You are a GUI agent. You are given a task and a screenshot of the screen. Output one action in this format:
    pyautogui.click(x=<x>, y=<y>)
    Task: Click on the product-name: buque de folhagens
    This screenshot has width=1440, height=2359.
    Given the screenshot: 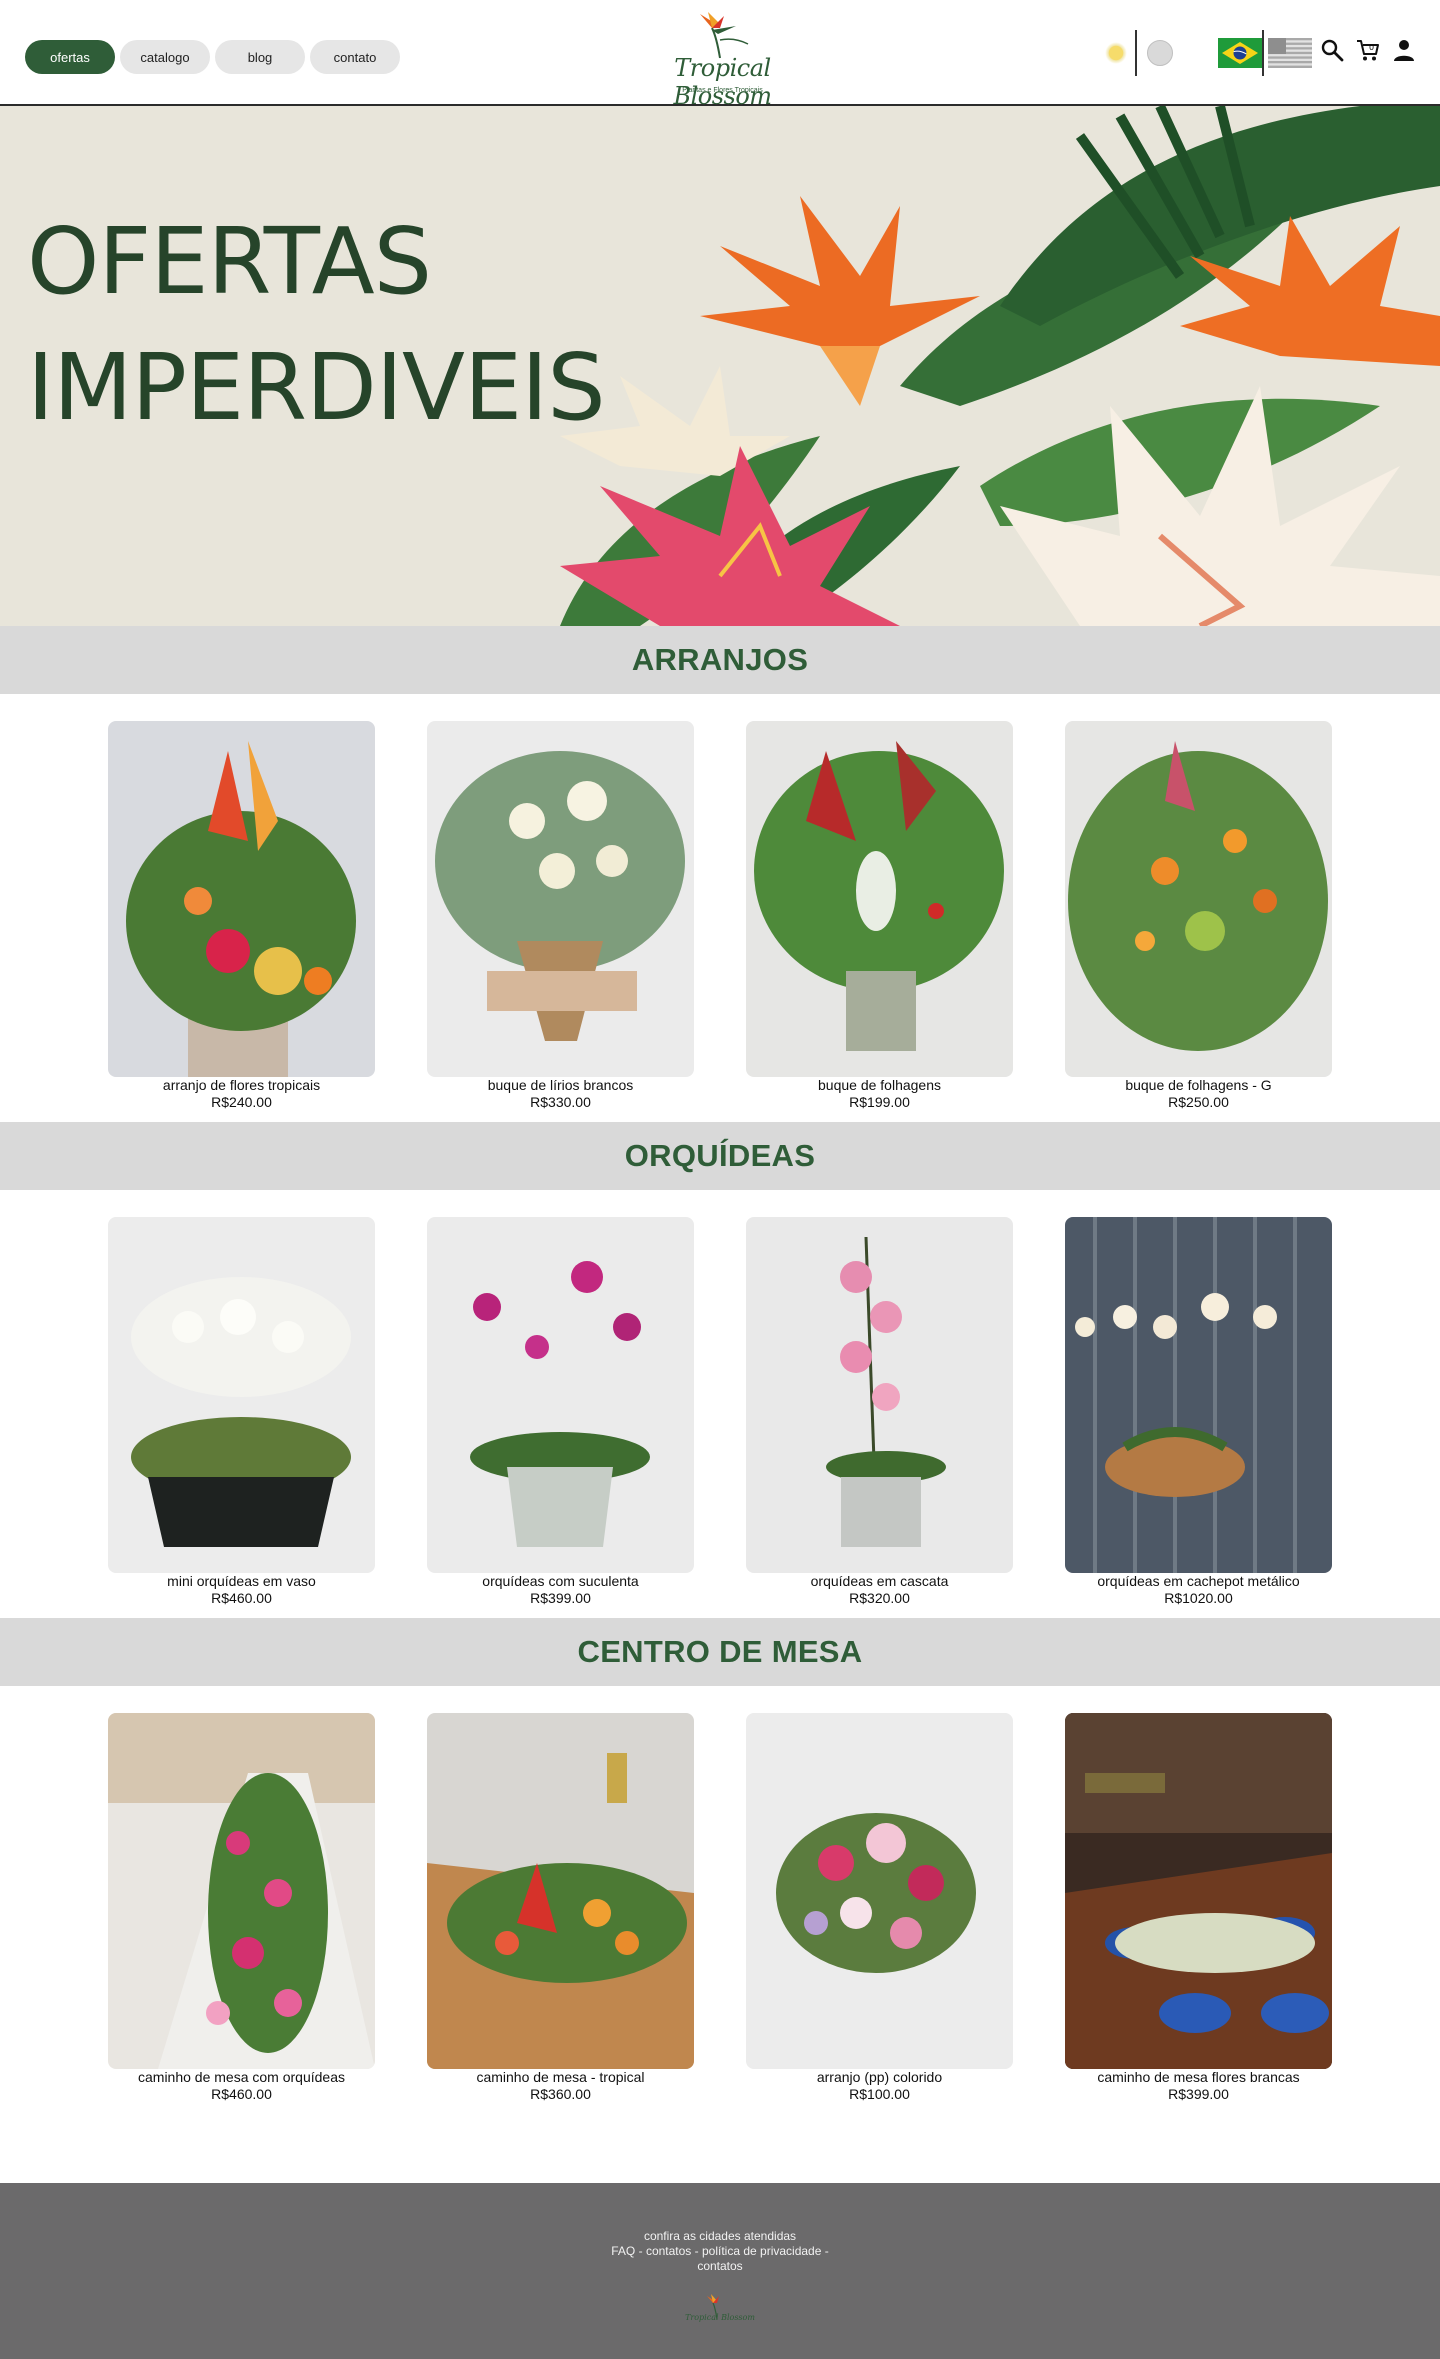 What is the action you would take?
    pyautogui.click(x=879, y=1085)
    